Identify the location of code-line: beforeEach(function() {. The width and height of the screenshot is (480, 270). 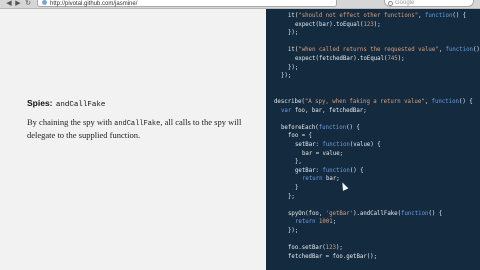
(320, 128).